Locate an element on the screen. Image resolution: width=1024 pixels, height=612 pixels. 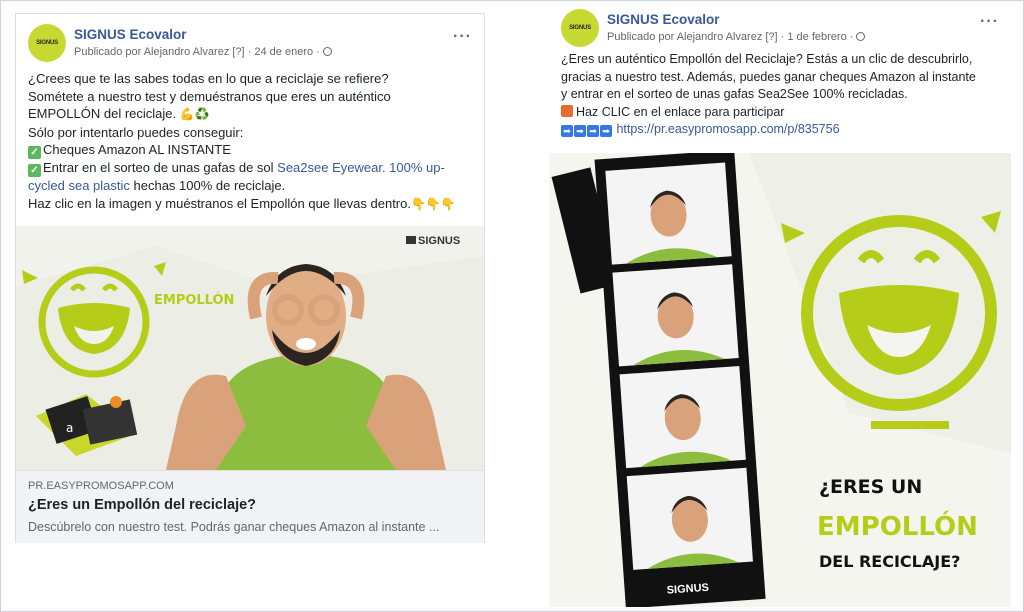
tagline-line-3: DEL RECICLAJE? is located at coordinates (889, 561).